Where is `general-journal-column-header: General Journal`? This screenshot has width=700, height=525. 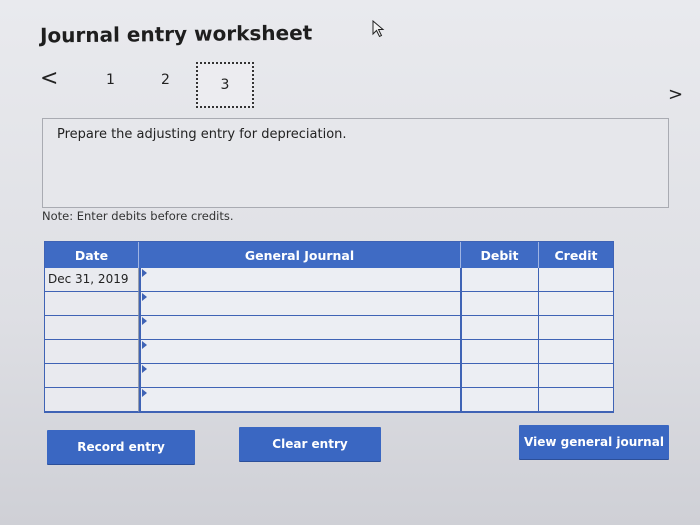
general-journal-column-header: General Journal is located at coordinates (300, 255).